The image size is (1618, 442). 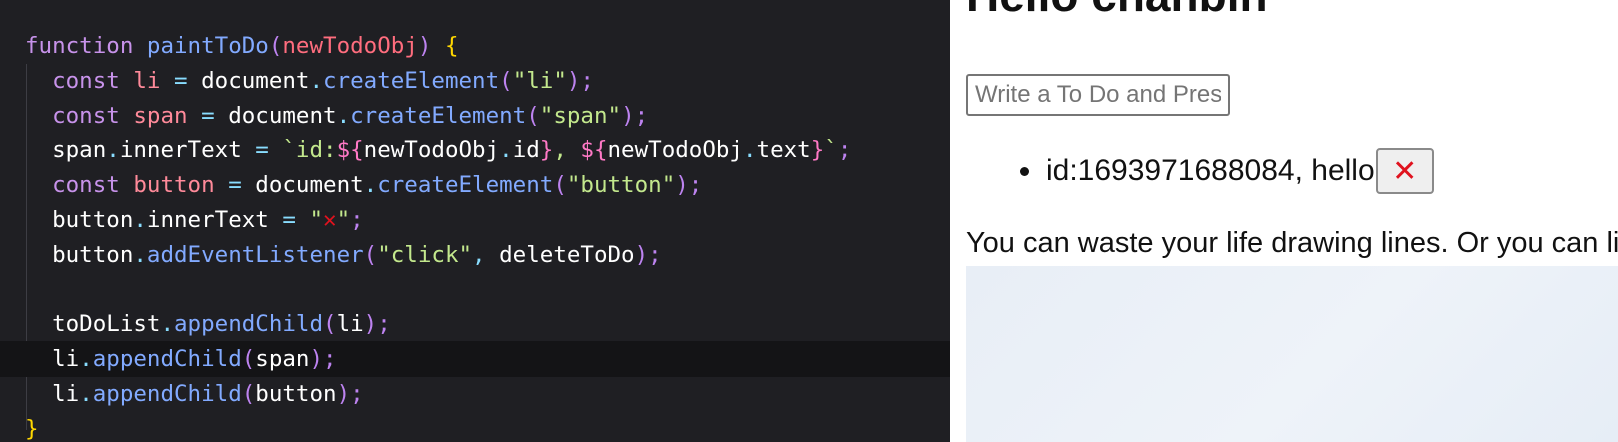 What do you see at coordinates (425, 254) in the screenshot?
I see `code-token: "click"` at bounding box center [425, 254].